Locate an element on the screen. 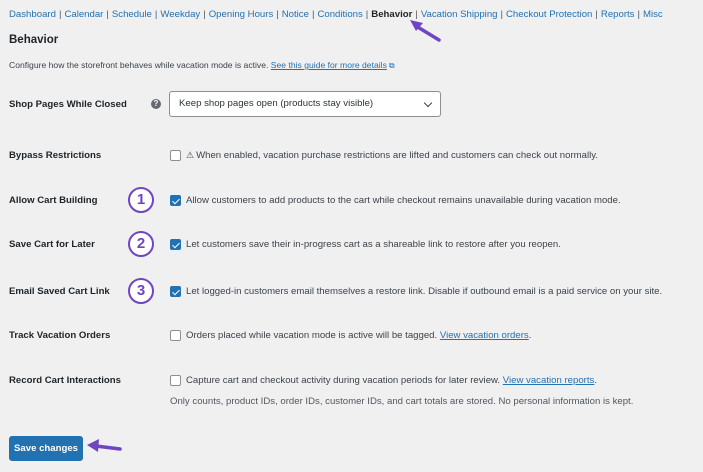 This screenshot has height=472, width=703. save-button-arrow-icon is located at coordinates (104, 445).